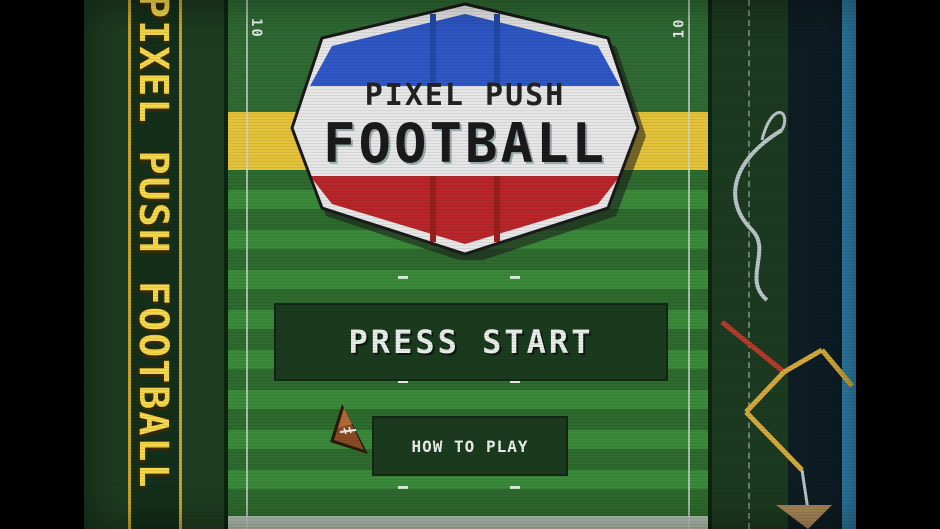  What do you see at coordinates (468, 522) in the screenshot?
I see `field-bottom-line` at bounding box center [468, 522].